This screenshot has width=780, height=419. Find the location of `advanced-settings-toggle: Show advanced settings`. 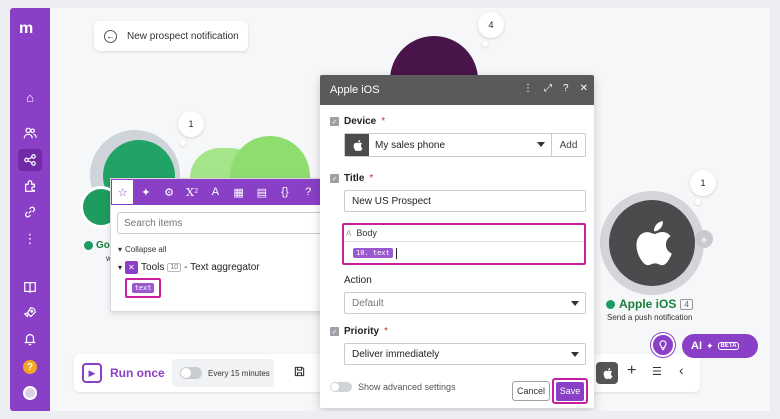

advanced-settings-toggle: Show advanced settings is located at coordinates (393, 387).